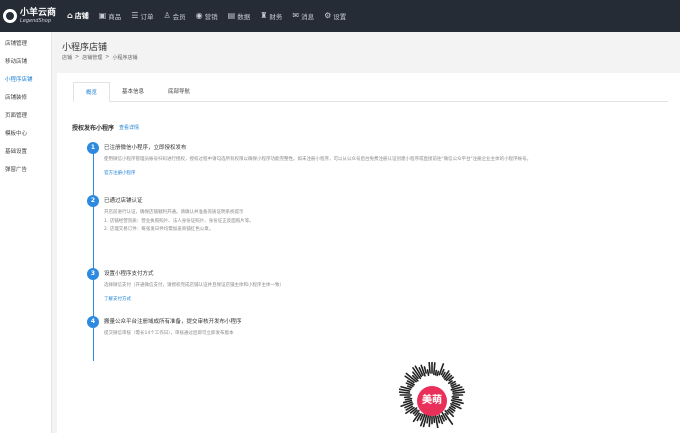 Image resolution: width=680 pixels, height=433 pixels. I want to click on tab-0: 概览, so click(92, 92).